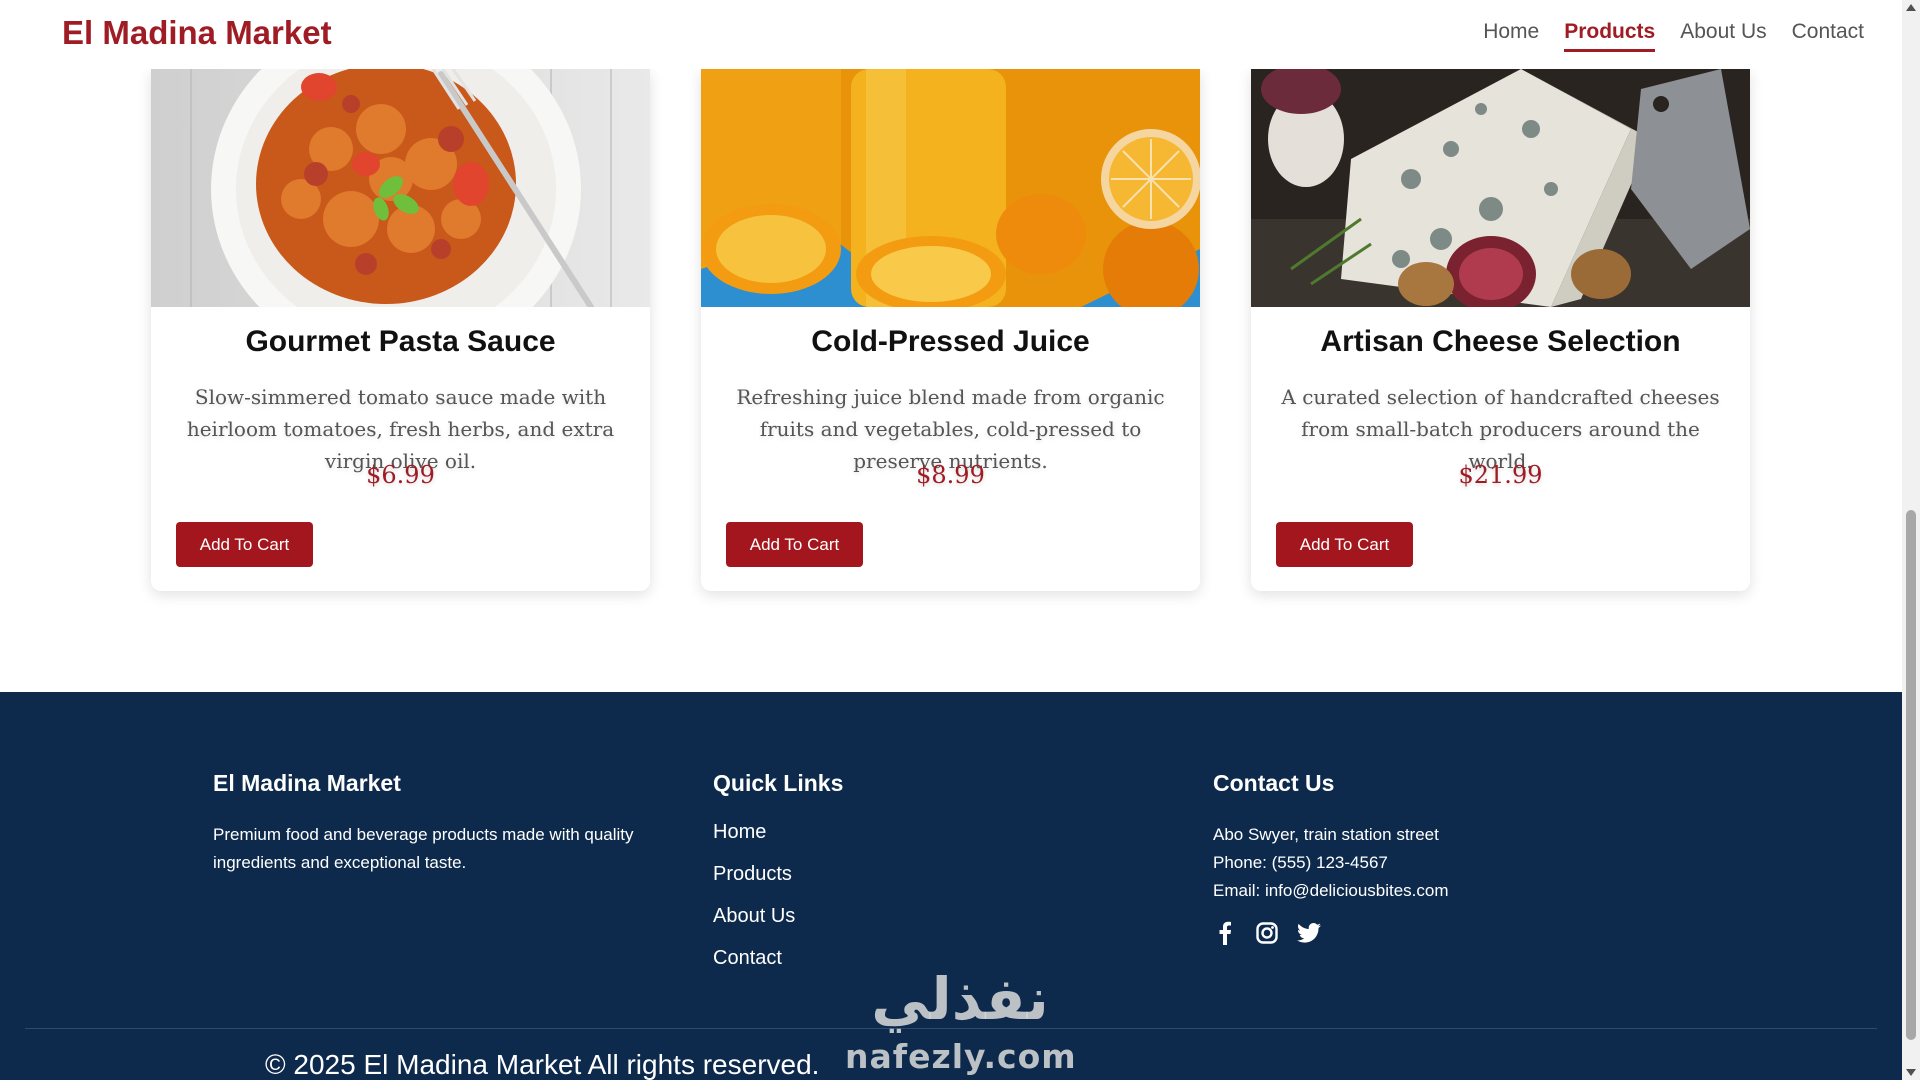 This screenshot has height=1080, width=1920. What do you see at coordinates (1274, 783) in the screenshot?
I see `contact-heading: Contact Us` at bounding box center [1274, 783].